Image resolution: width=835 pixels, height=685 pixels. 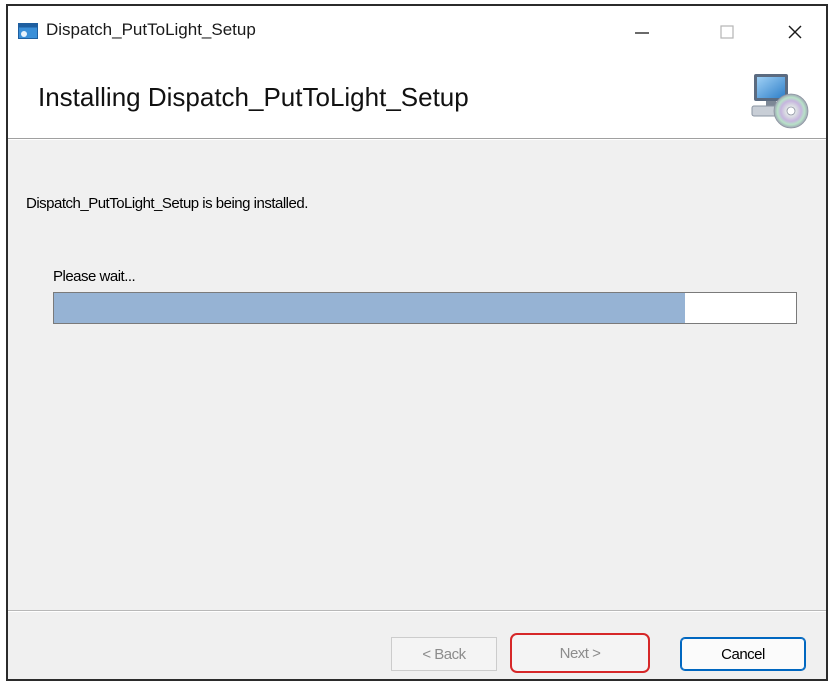 I want to click on close-button, so click(x=795, y=32).